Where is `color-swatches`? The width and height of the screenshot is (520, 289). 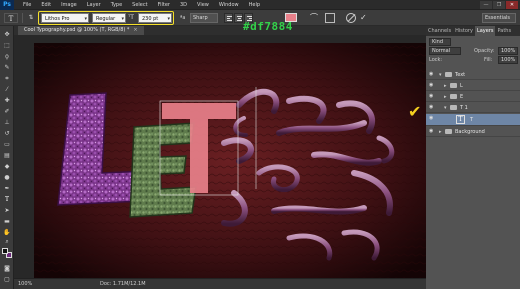
color-swatches is located at coordinates (7, 253).